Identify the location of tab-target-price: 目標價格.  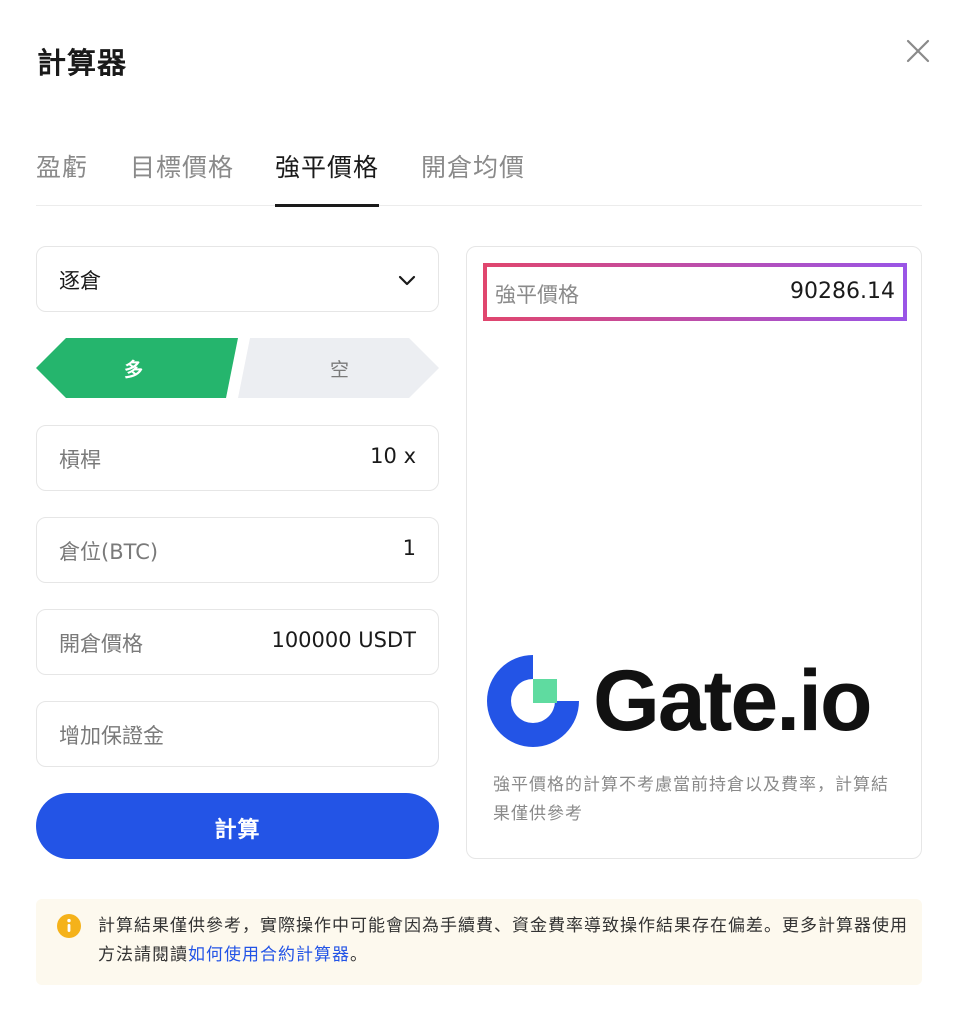
(182, 177).